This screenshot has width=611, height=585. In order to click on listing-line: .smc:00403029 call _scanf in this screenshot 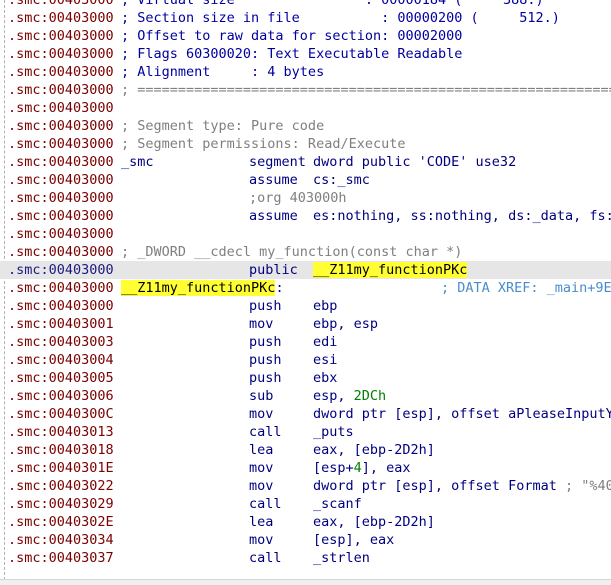, I will do `click(305, 504)`.